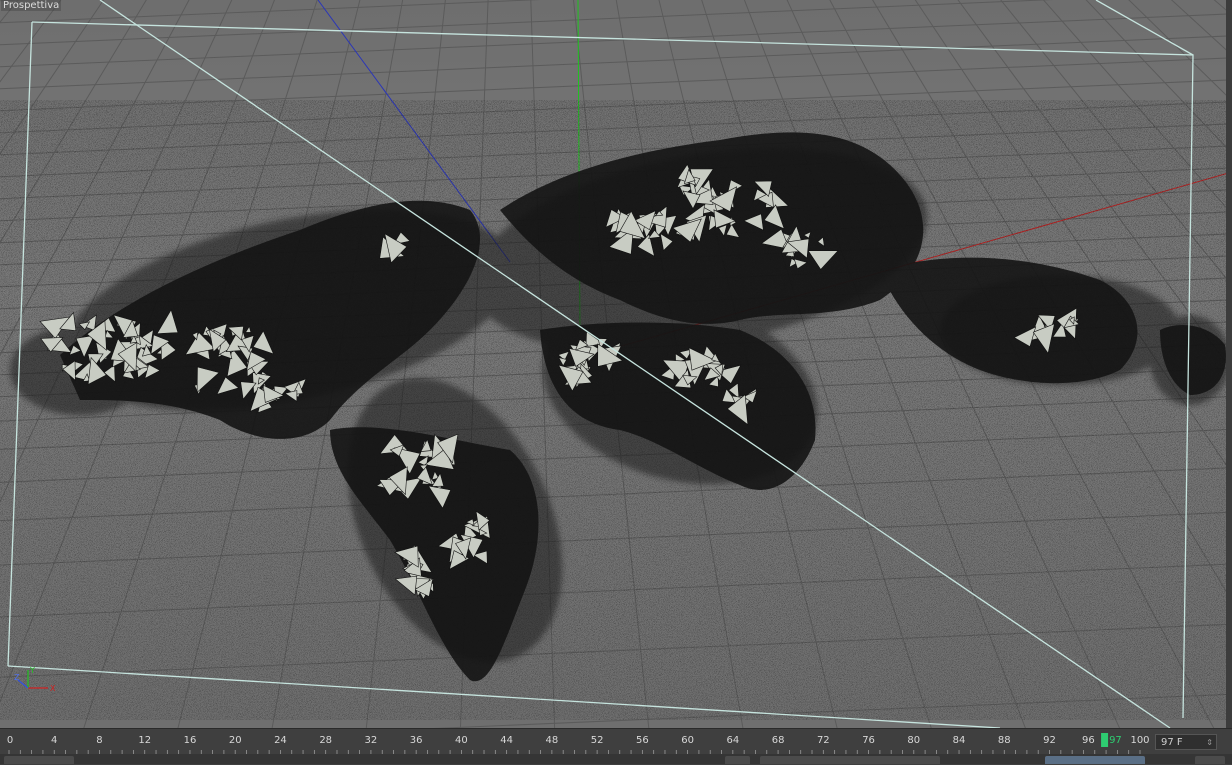 This screenshot has height=765, width=1232. I want to click on timeline-tick-label: 52, so click(597, 740).